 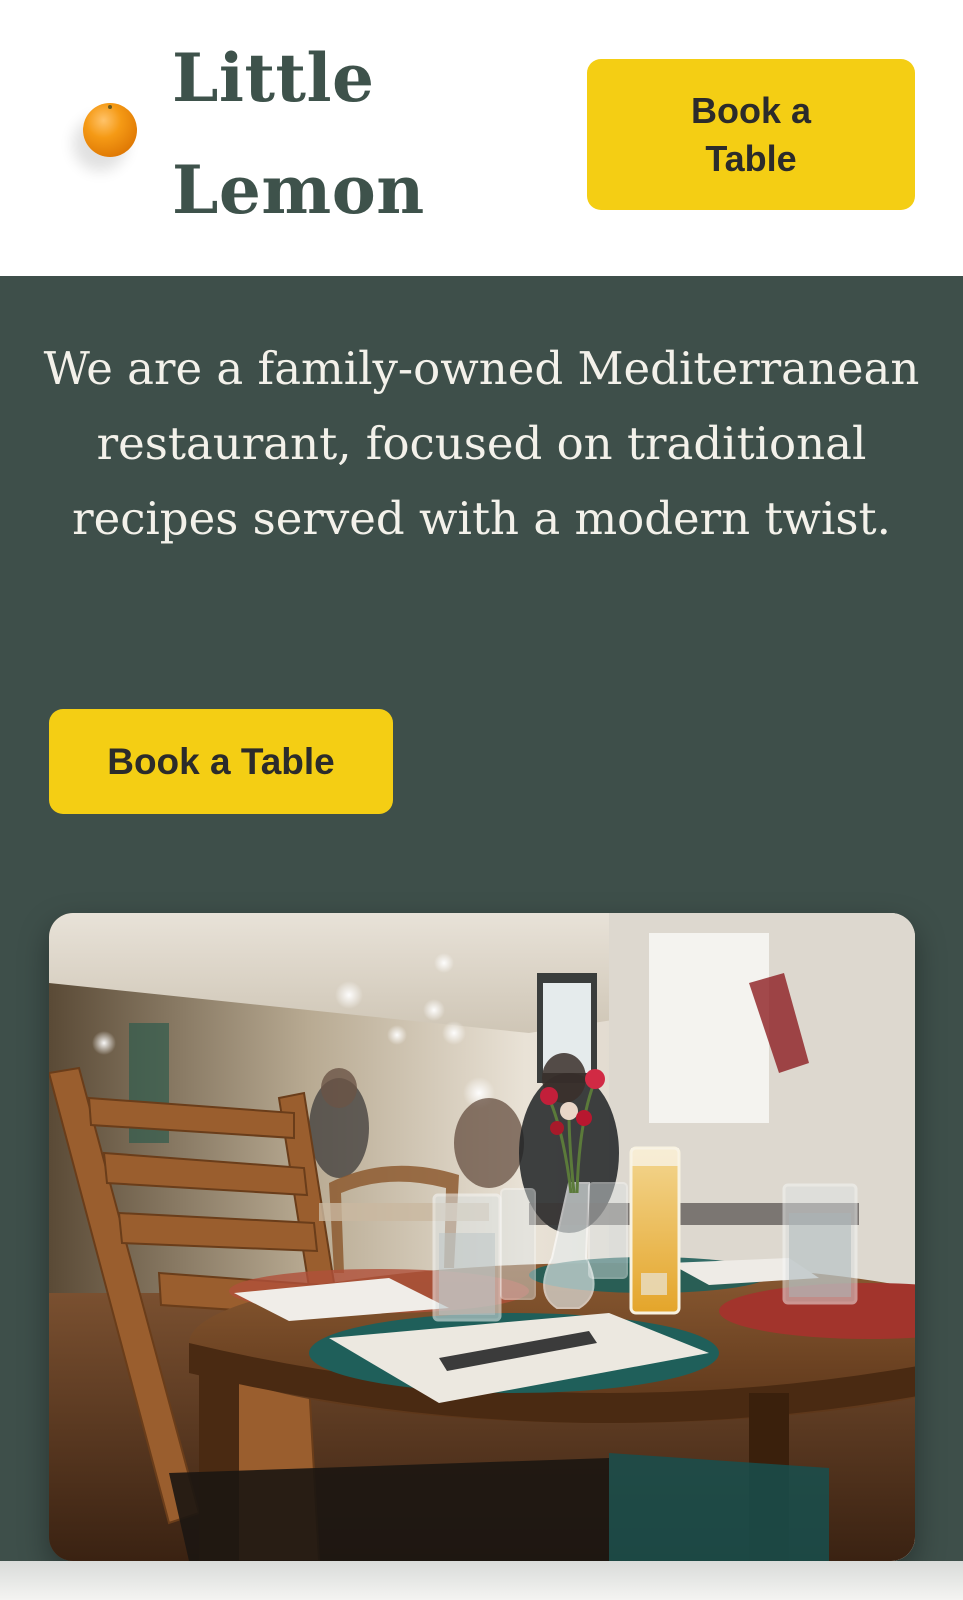 What do you see at coordinates (110, 130) in the screenshot?
I see `lemon-icon` at bounding box center [110, 130].